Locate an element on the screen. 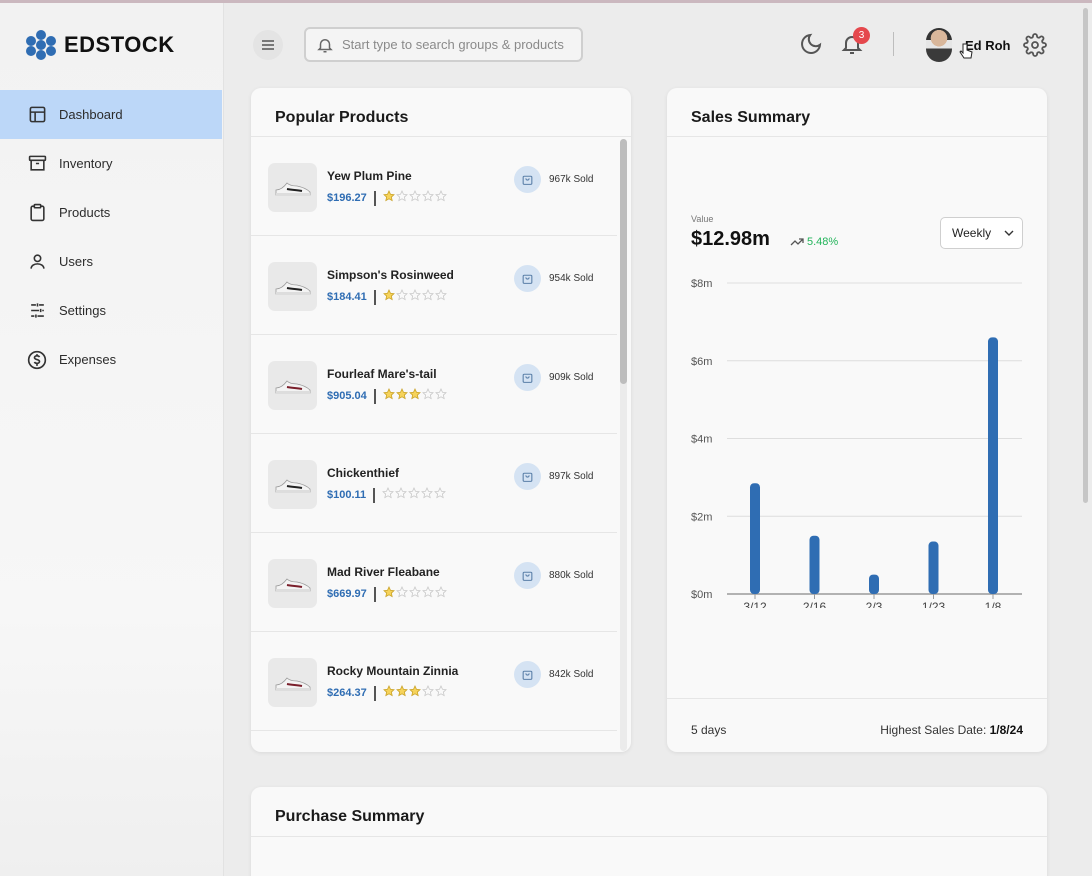 Image resolution: width=1092 pixels, height=876 pixels. search-box is located at coordinates (443, 44).